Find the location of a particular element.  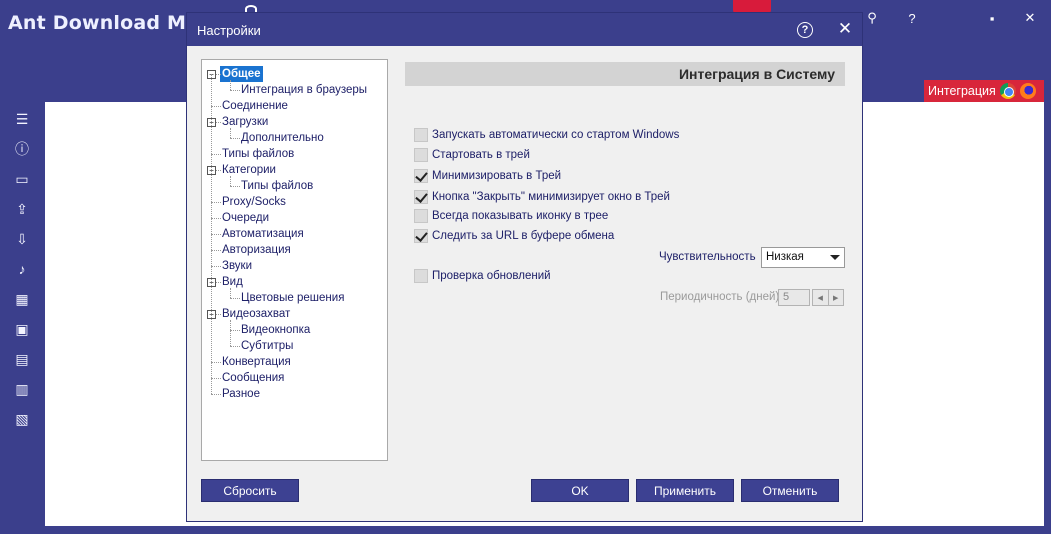

clipboard-watch-checkbox is located at coordinates (421, 236).